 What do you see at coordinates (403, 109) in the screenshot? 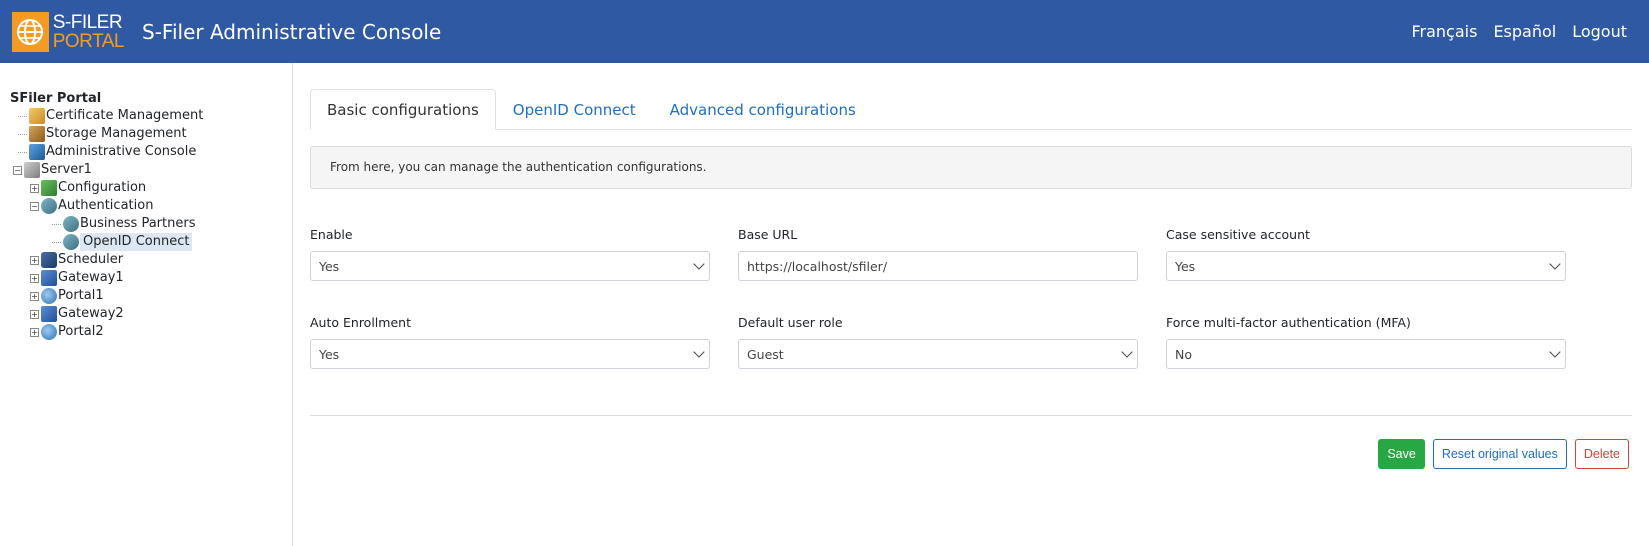
I see `tab-basic-configurations: Basic configurations` at bounding box center [403, 109].